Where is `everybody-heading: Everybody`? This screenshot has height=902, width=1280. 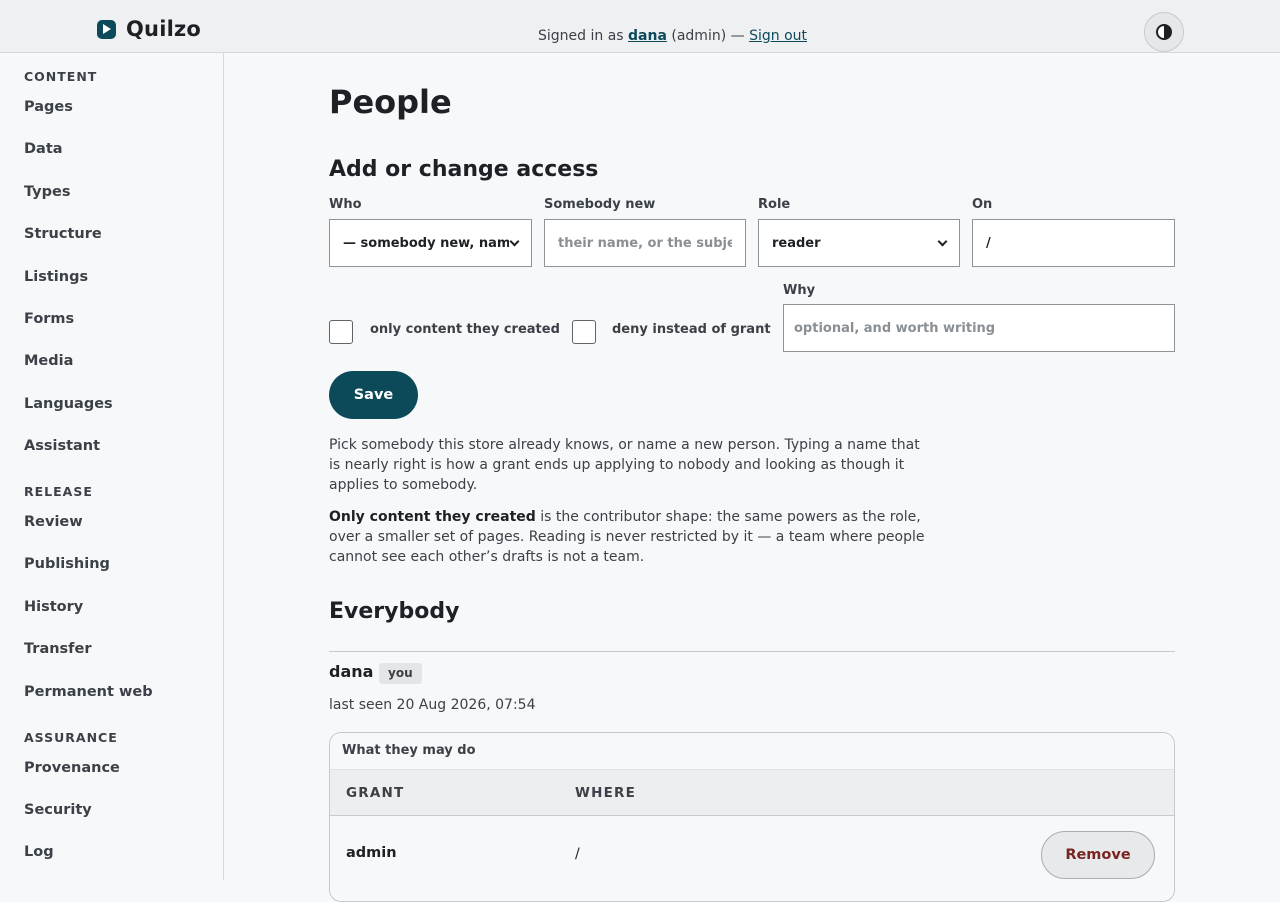
everybody-heading: Everybody is located at coordinates (394, 611).